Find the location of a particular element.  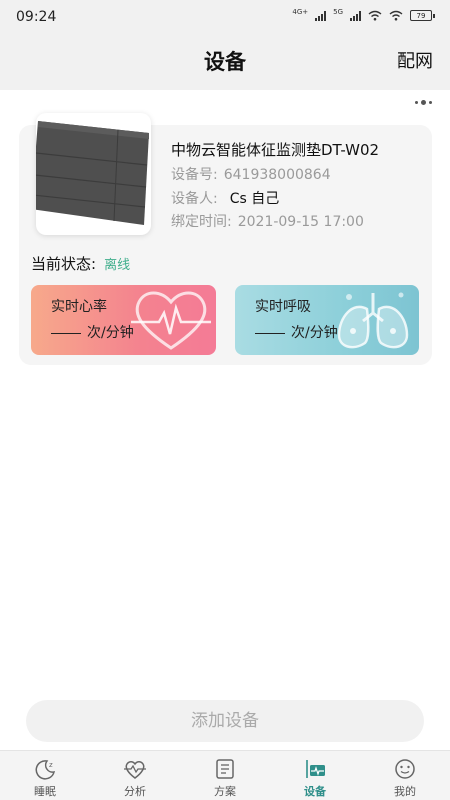

lungs-icon is located at coordinates (373, 320).